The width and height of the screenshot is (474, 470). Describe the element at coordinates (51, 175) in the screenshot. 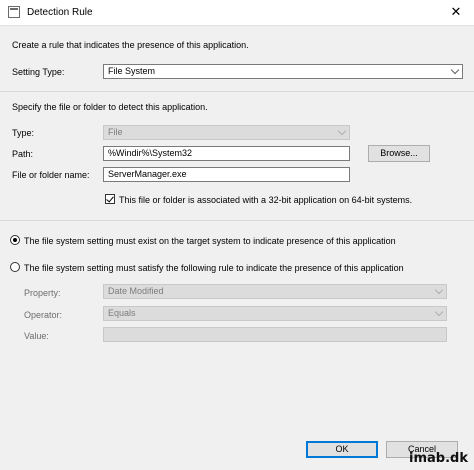

I see `file-name-label: File or folder name:` at that location.